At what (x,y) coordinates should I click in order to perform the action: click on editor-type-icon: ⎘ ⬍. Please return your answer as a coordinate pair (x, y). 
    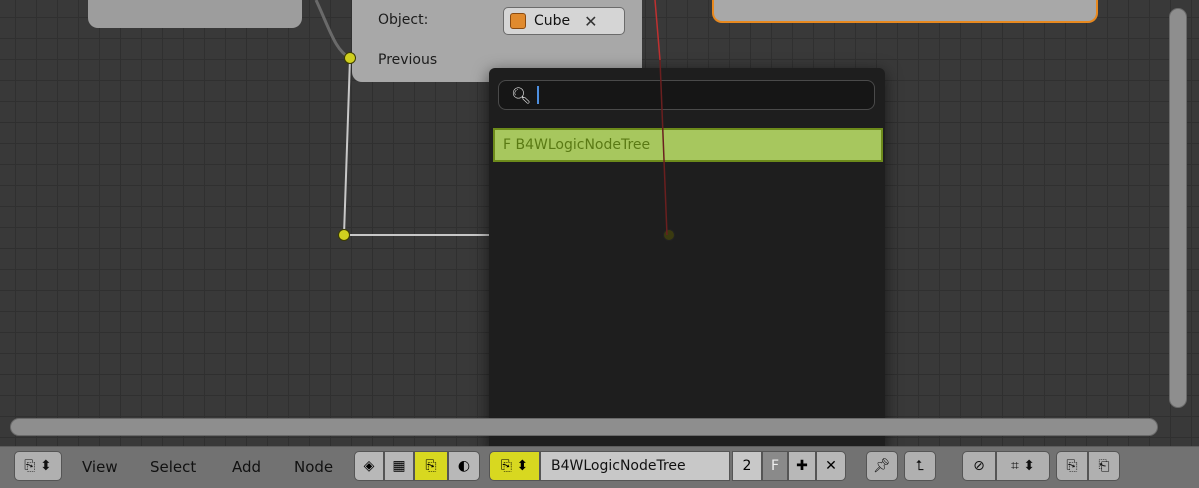
    Looking at the image, I should click on (38, 466).